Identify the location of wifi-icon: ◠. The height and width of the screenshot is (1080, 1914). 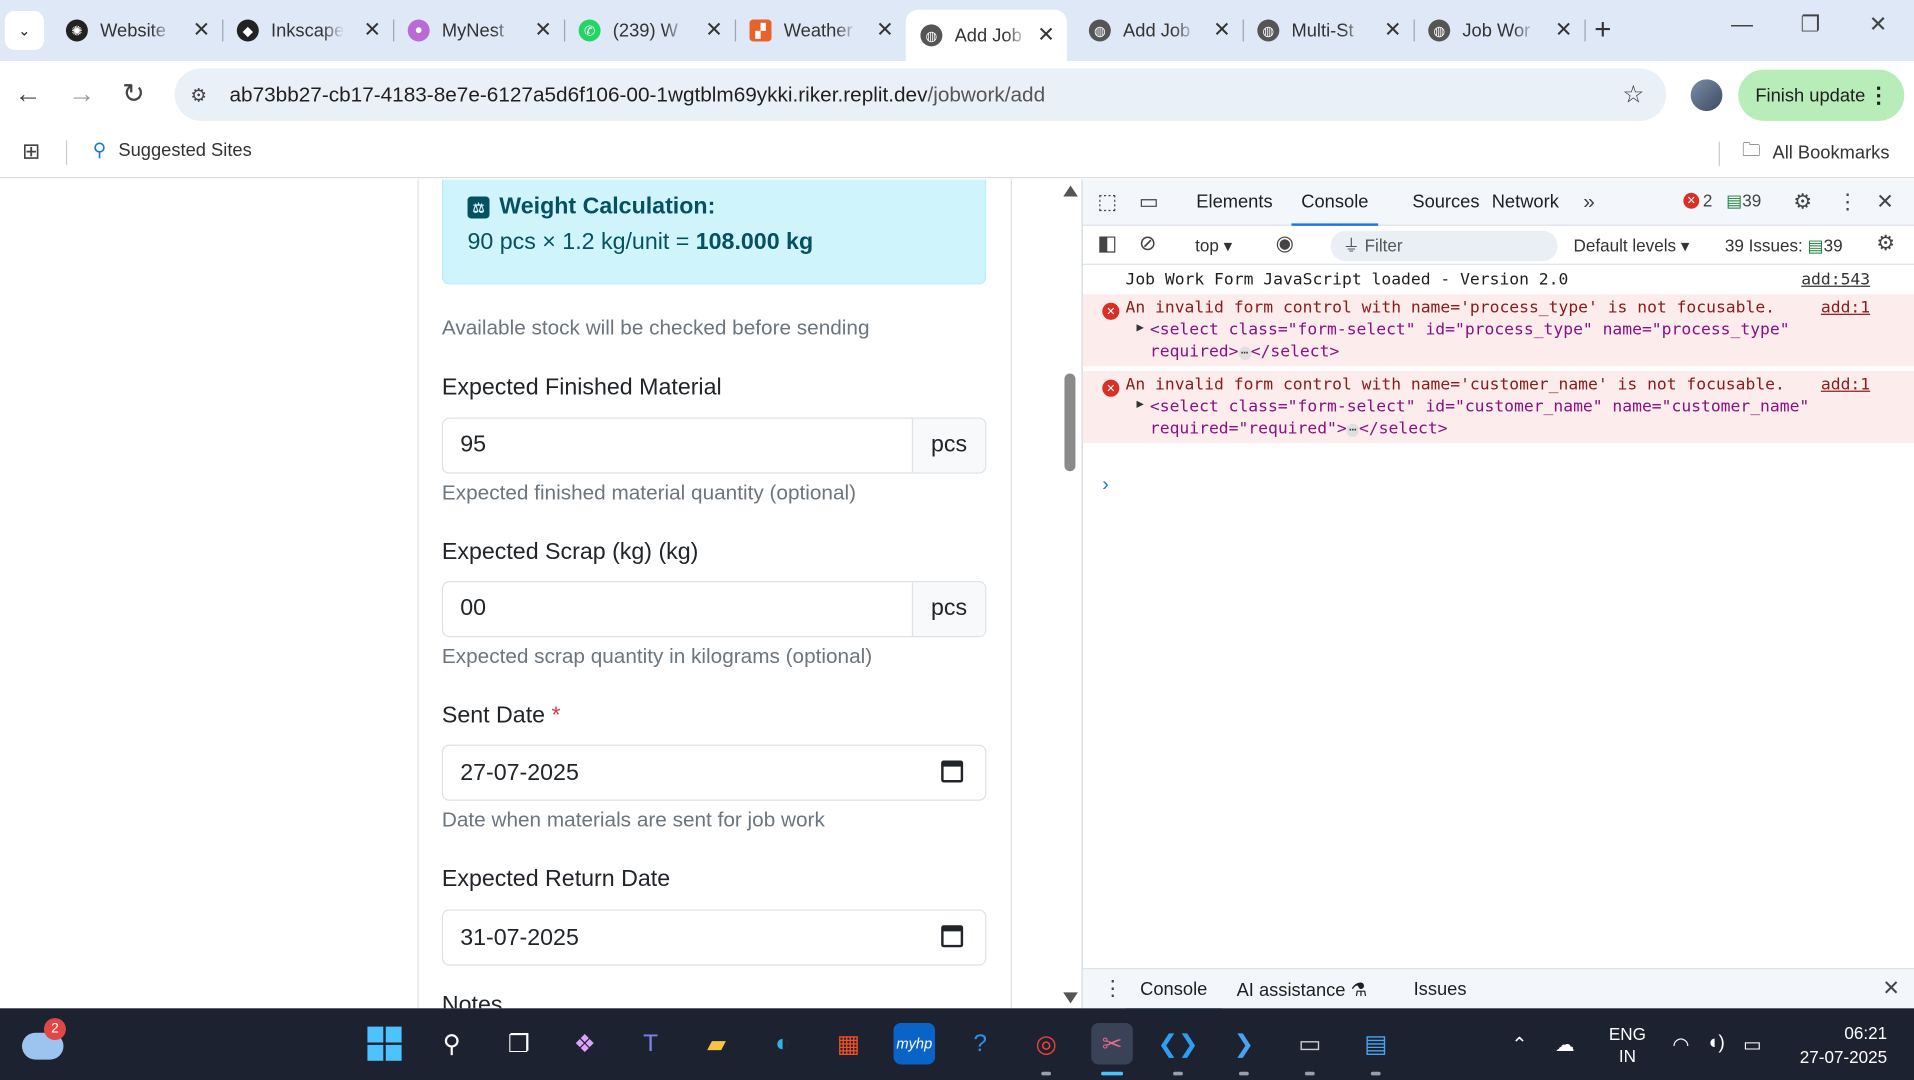
(1680, 1045).